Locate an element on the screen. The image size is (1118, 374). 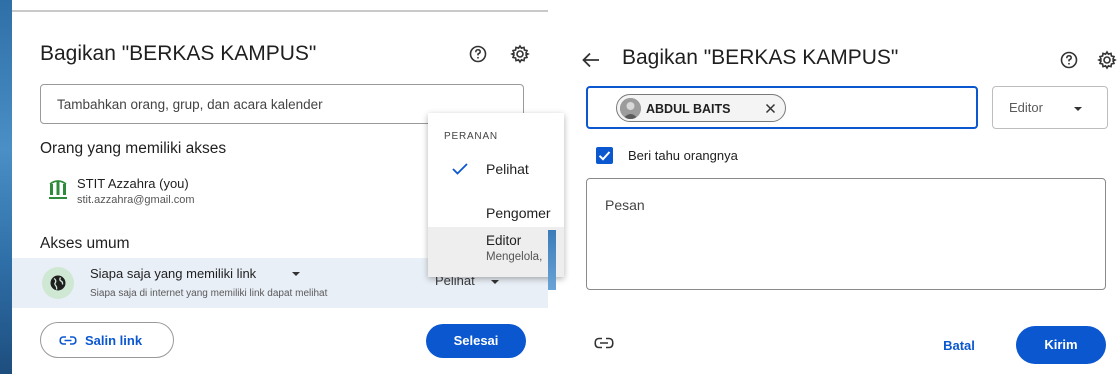
role-option-viewer: Pelihat is located at coordinates (496, 170).